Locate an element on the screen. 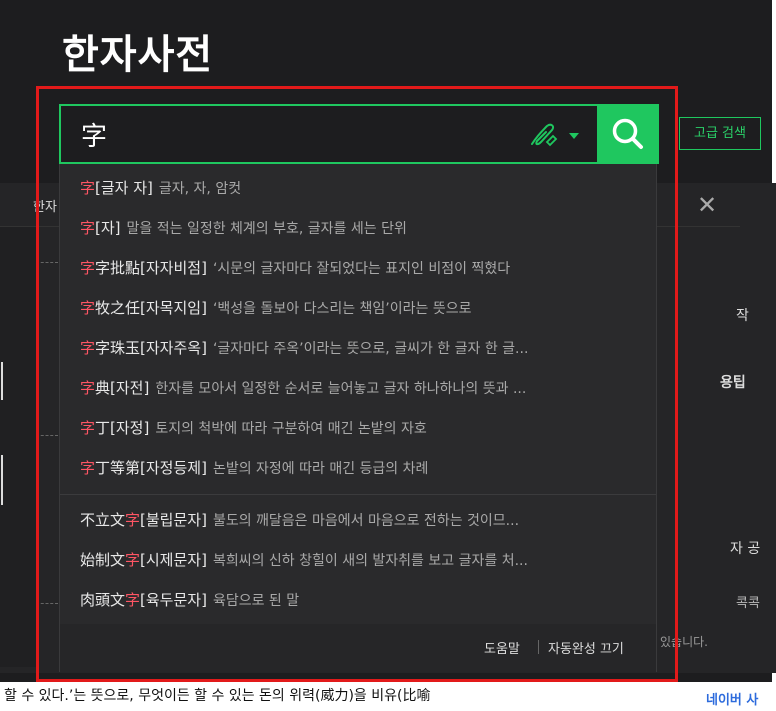 Image resolution: width=776 pixels, height=711 pixels. help-link: 도움말 is located at coordinates (502, 647).